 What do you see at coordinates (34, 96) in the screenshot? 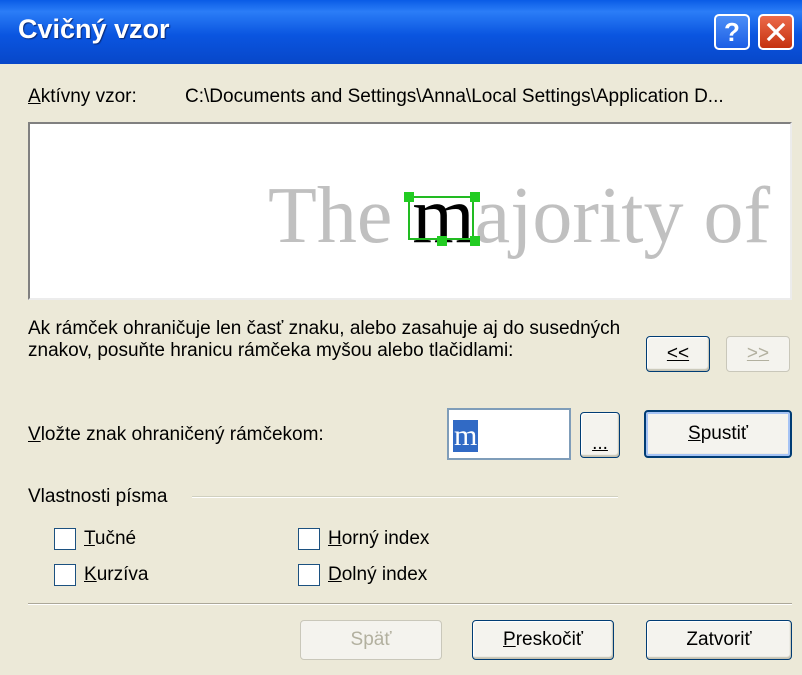
I see `active-pattern-label-hotkey: A` at bounding box center [34, 96].